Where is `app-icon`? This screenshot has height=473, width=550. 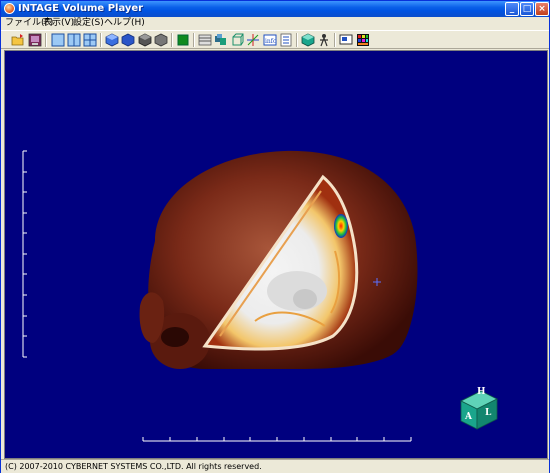 app-icon is located at coordinates (9, 8).